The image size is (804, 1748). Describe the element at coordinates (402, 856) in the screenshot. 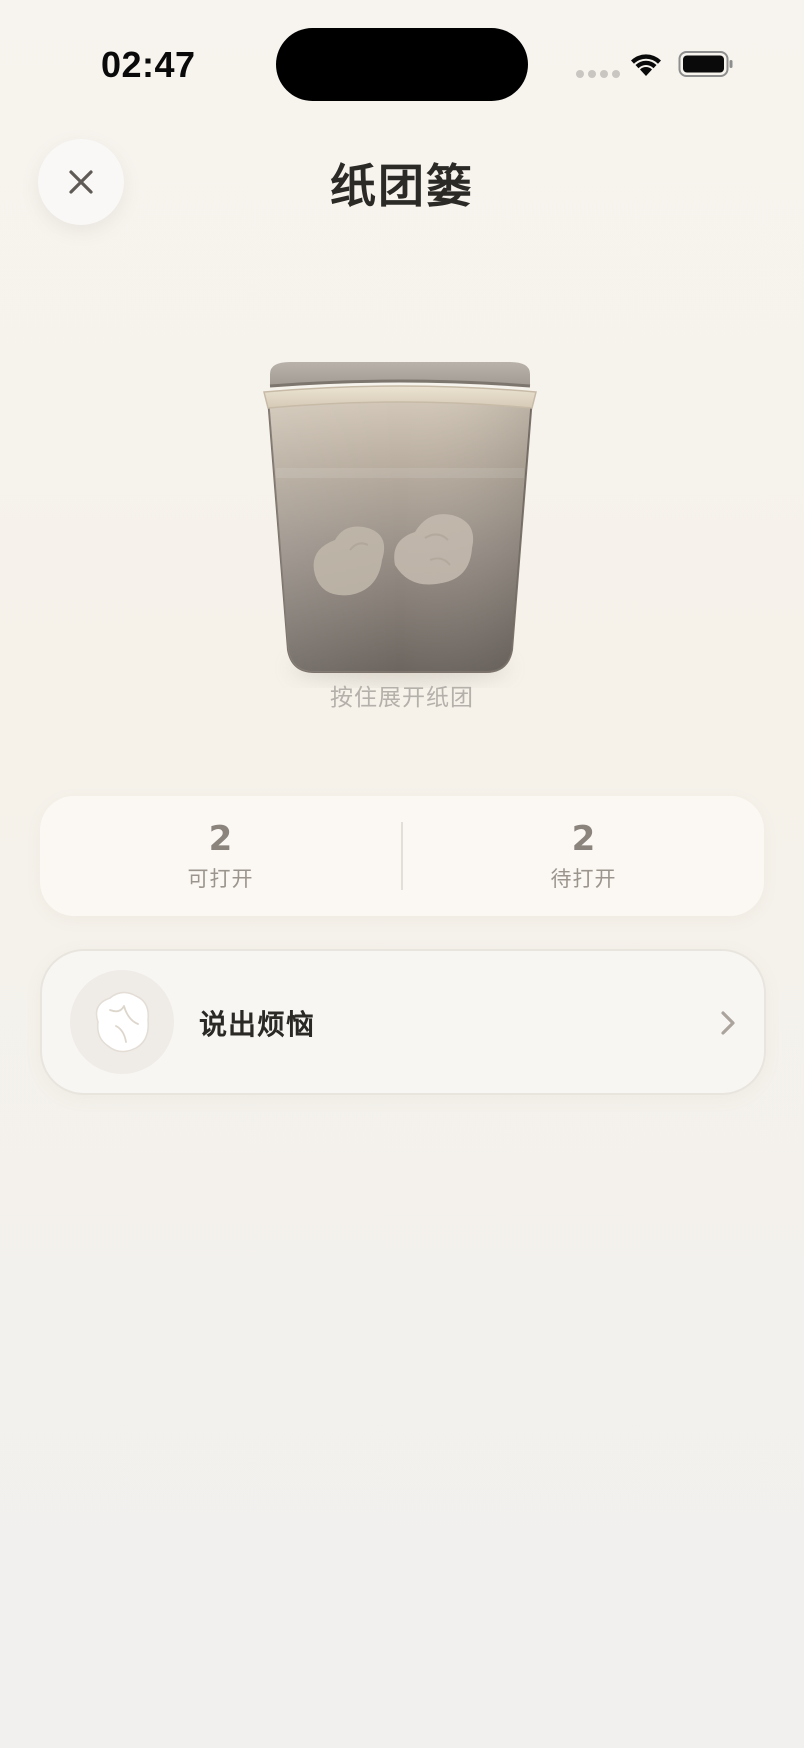

I see `stats-card: 2 可打开 2 待打开` at that location.